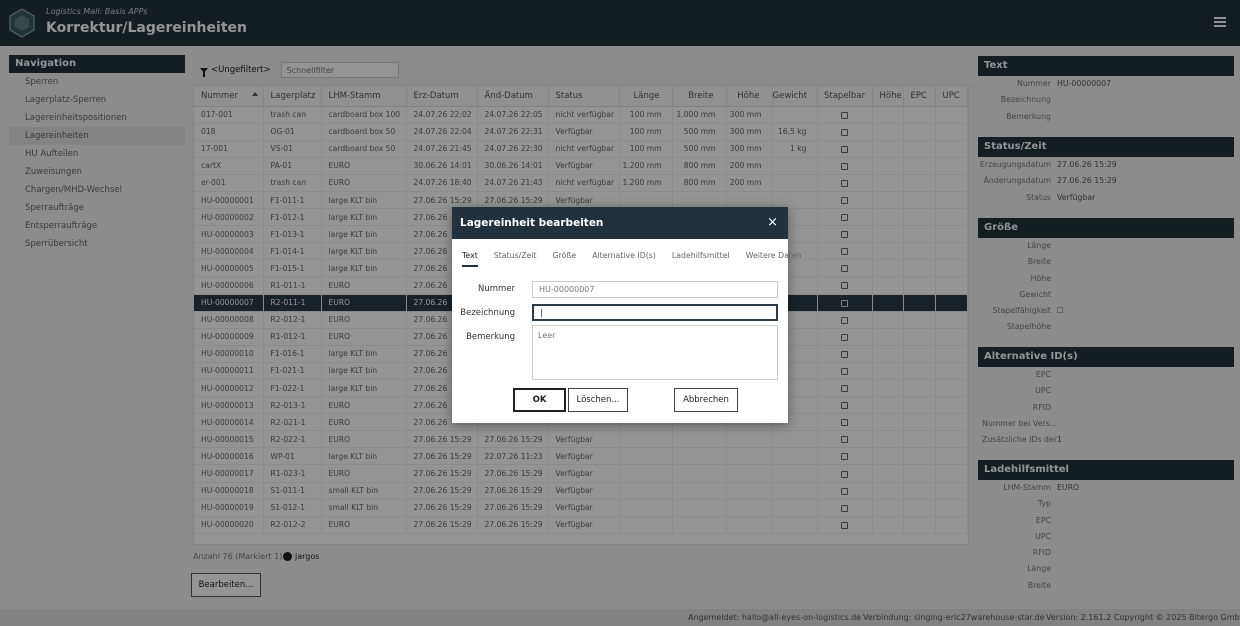  I want to click on bemerkung-field, so click(655, 352).